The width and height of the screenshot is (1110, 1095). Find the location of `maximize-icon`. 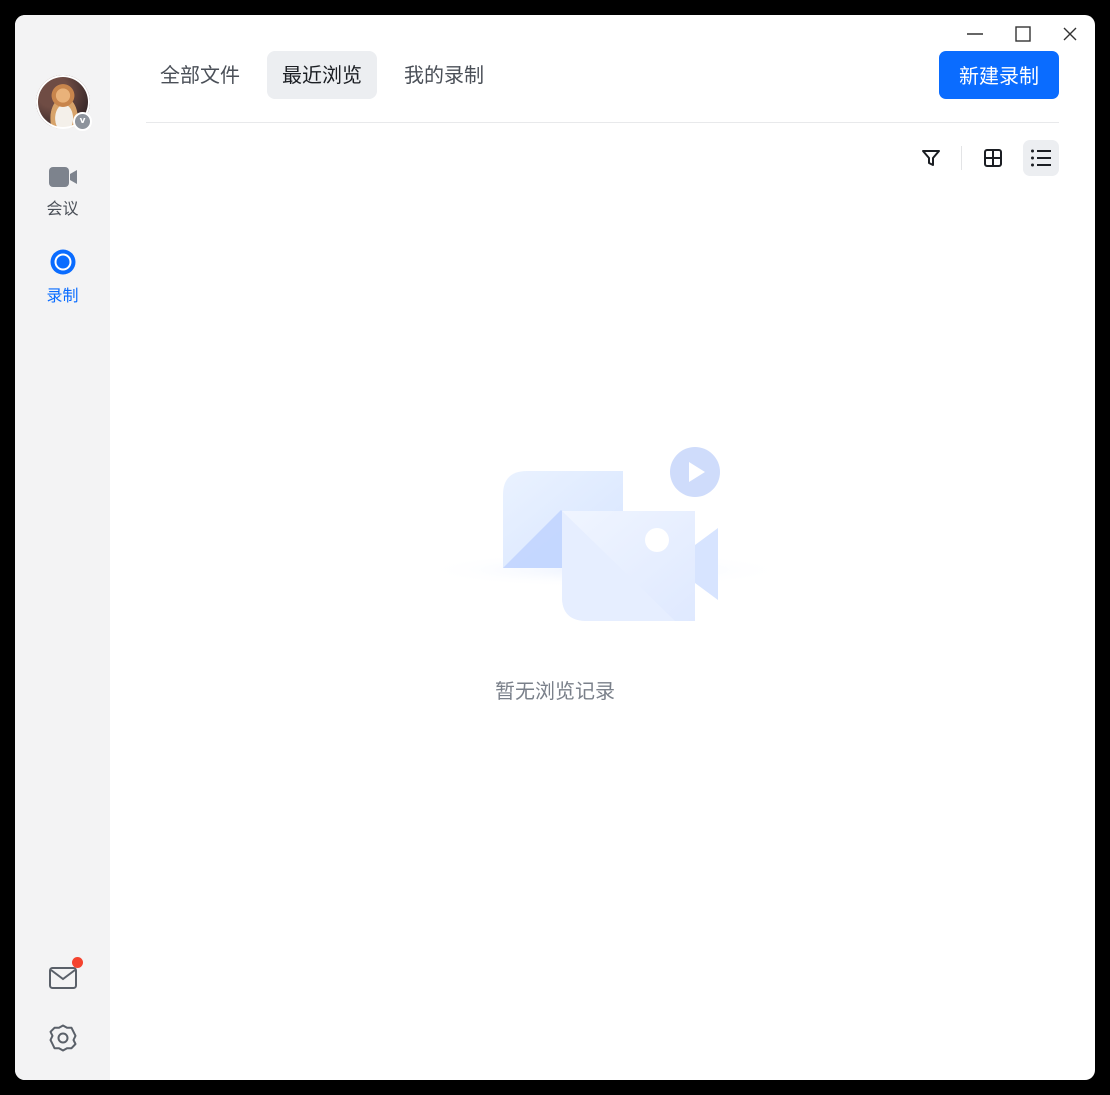

maximize-icon is located at coordinates (1023, 34).